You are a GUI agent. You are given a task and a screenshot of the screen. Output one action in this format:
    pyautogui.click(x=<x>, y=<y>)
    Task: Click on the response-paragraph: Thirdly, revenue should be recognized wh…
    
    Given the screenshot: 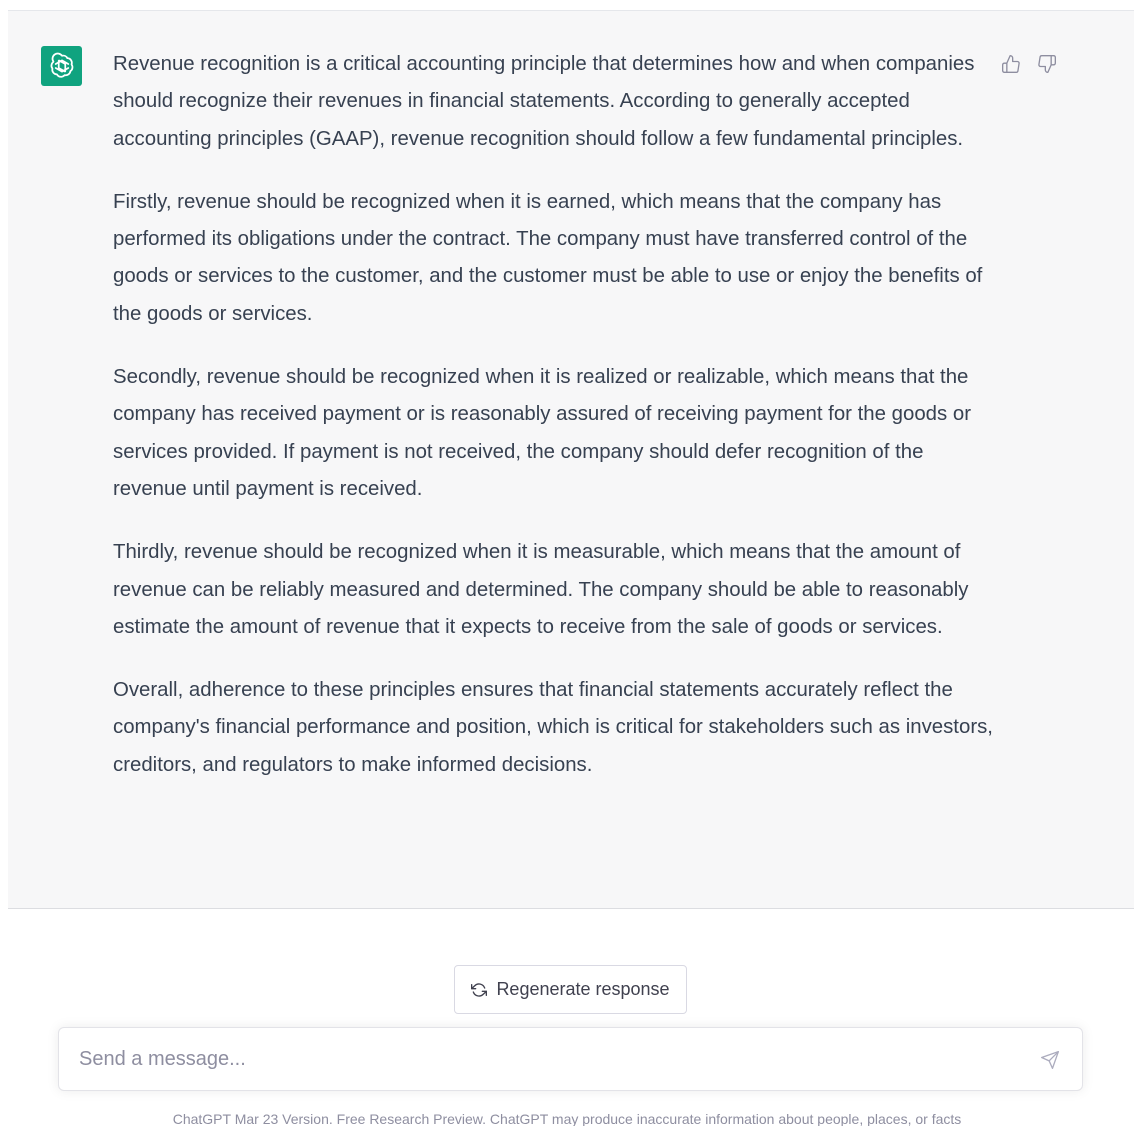 What is the action you would take?
    pyautogui.click(x=541, y=589)
    